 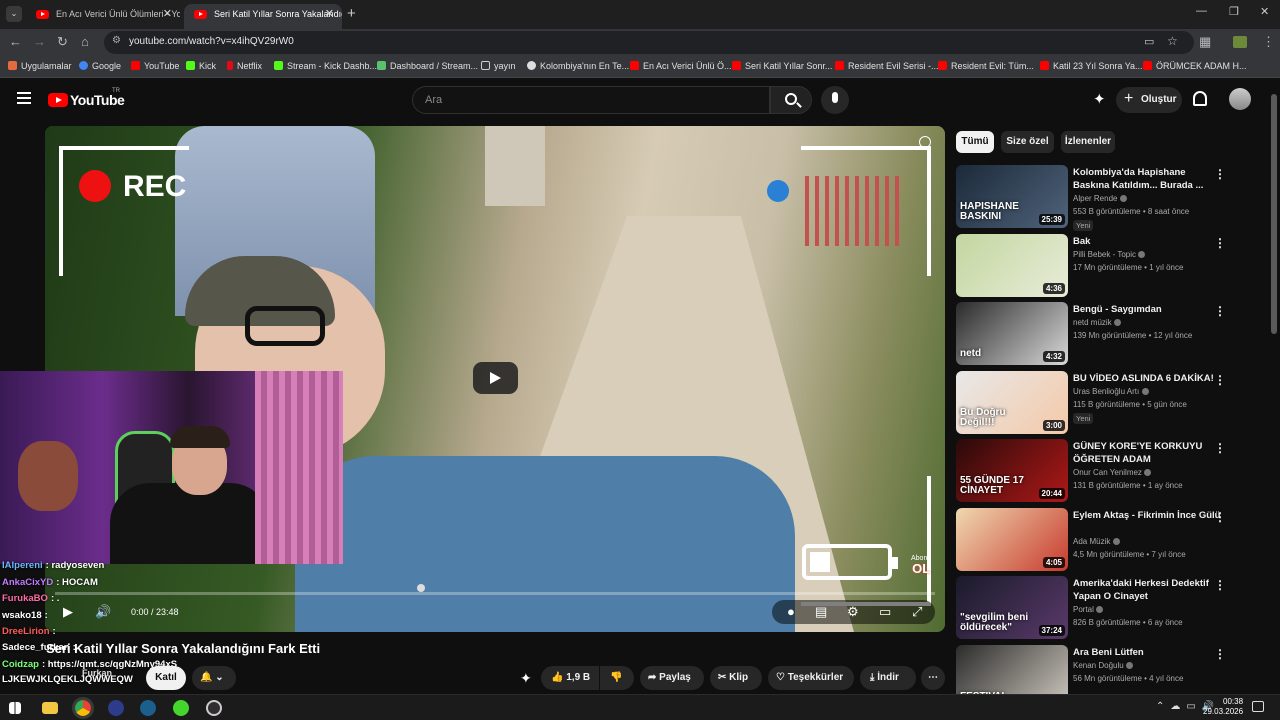 What do you see at coordinates (853, 612) in the screenshot?
I see `settings-gear-icon: ⚙` at bounding box center [853, 612].